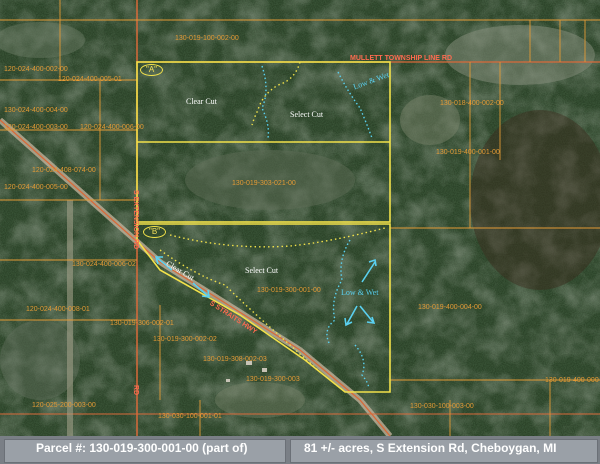 Image resolution: width=600 pixels, height=464 pixels. What do you see at coordinates (289, 290) in the screenshot?
I see `parcel-label: 130-019-300-001-00` at bounding box center [289, 290].